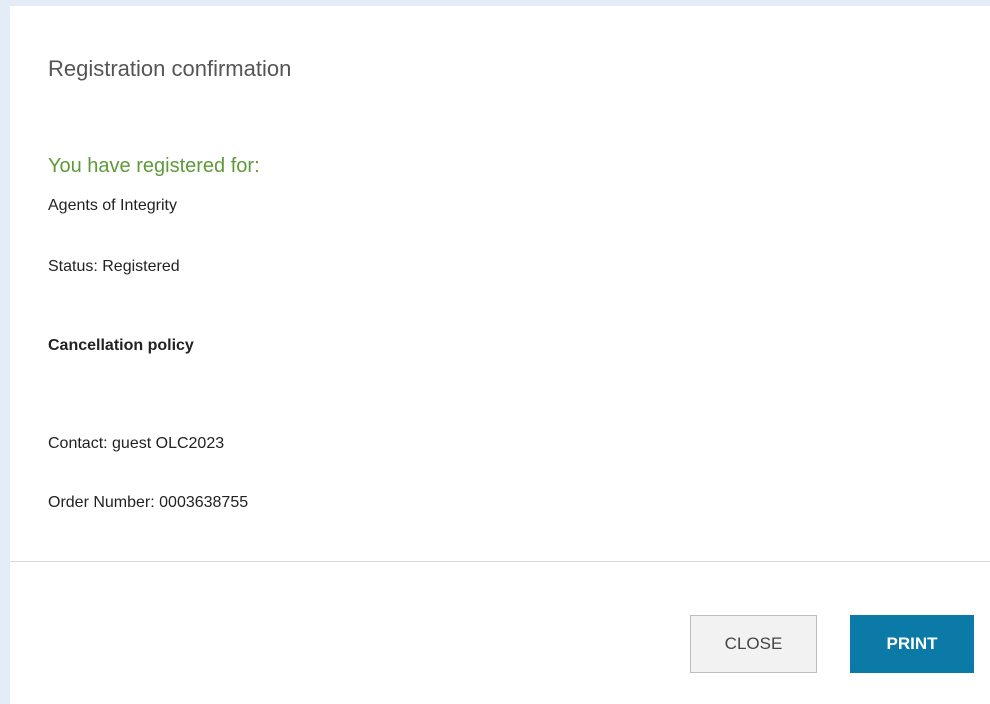  I want to click on close-button: CLOSE, so click(753, 644).